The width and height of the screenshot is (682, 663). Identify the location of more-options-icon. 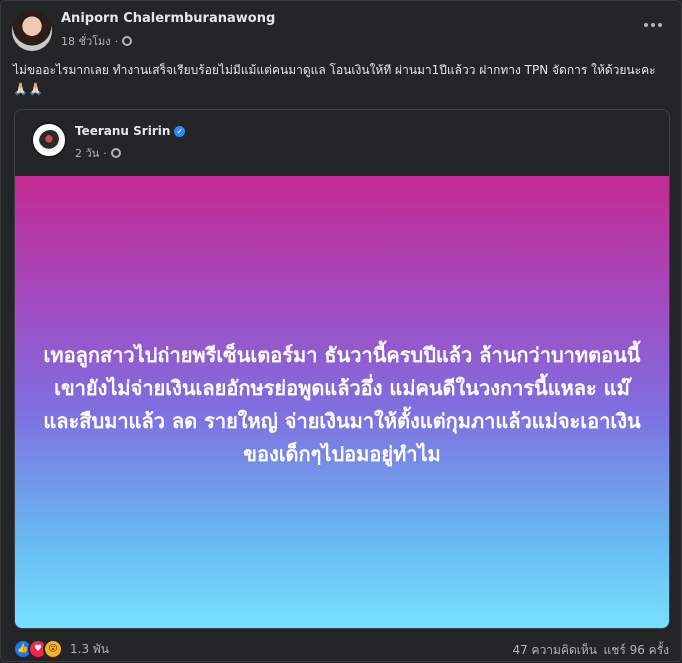
(653, 25).